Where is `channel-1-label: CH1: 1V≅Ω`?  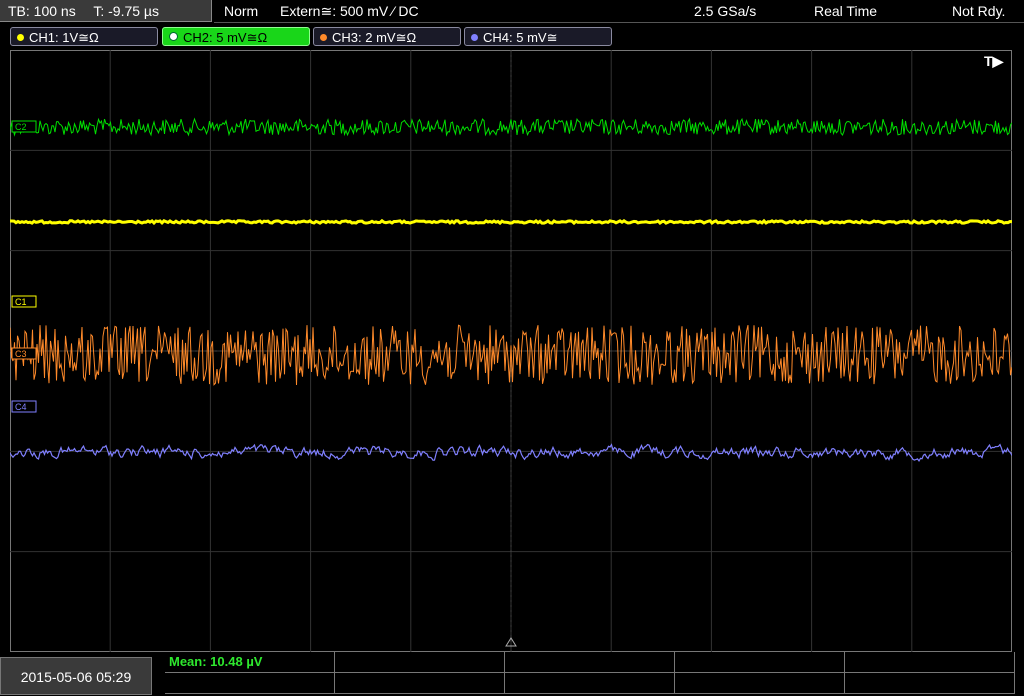 channel-1-label: CH1: 1V≅Ω is located at coordinates (64, 37).